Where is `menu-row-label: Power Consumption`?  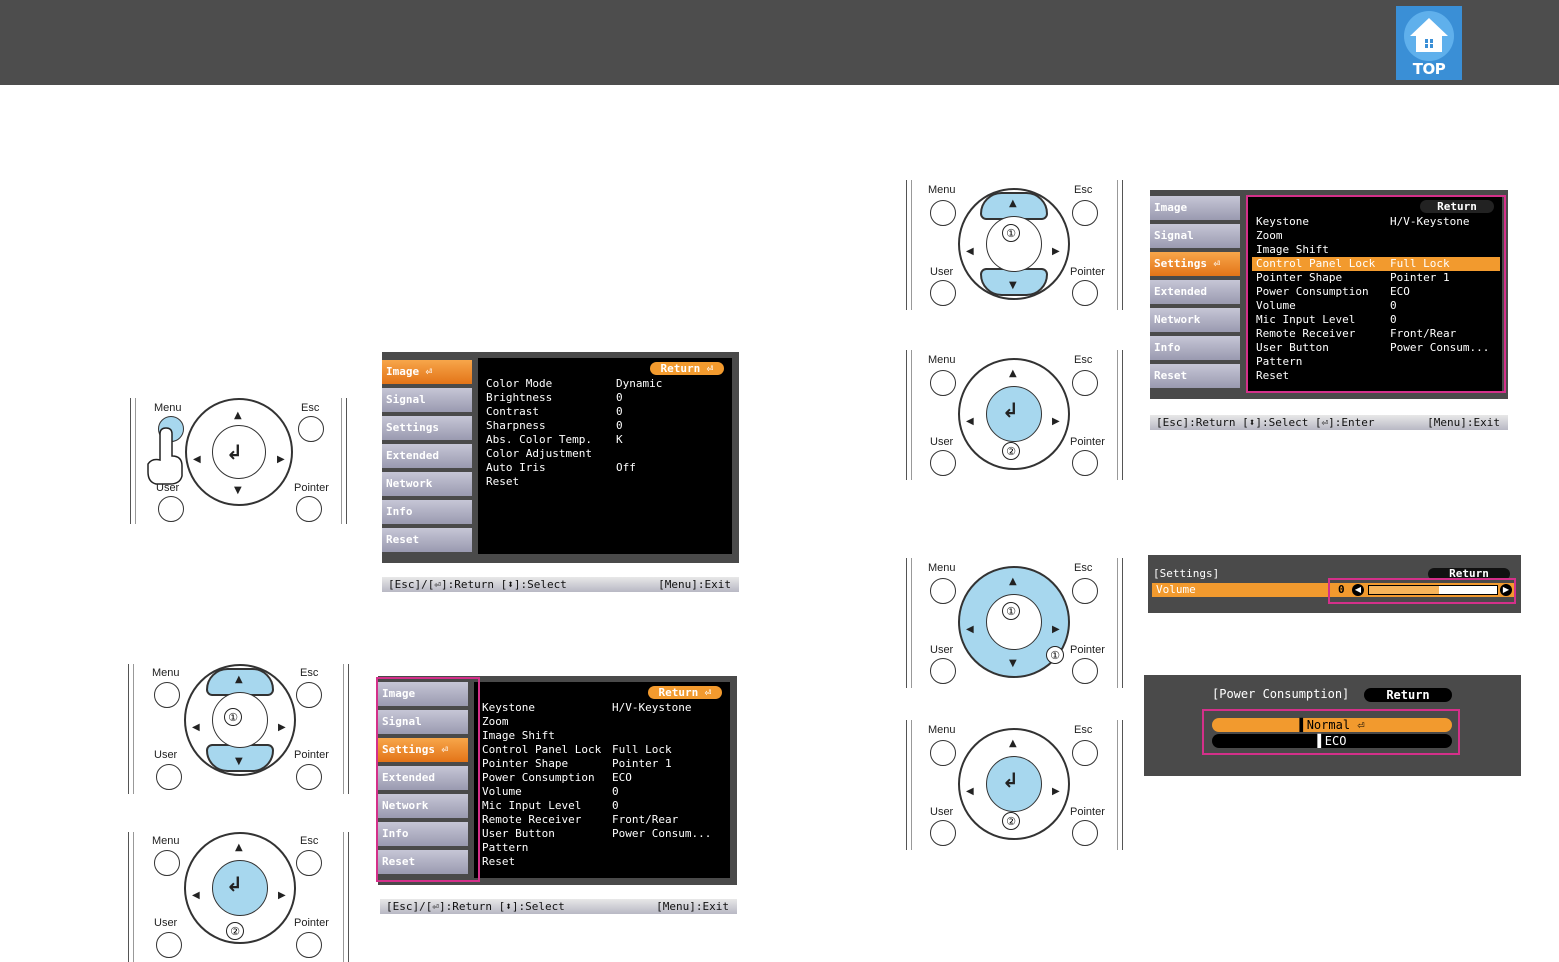
menu-row-label: Power Consumption is located at coordinates (538, 777).